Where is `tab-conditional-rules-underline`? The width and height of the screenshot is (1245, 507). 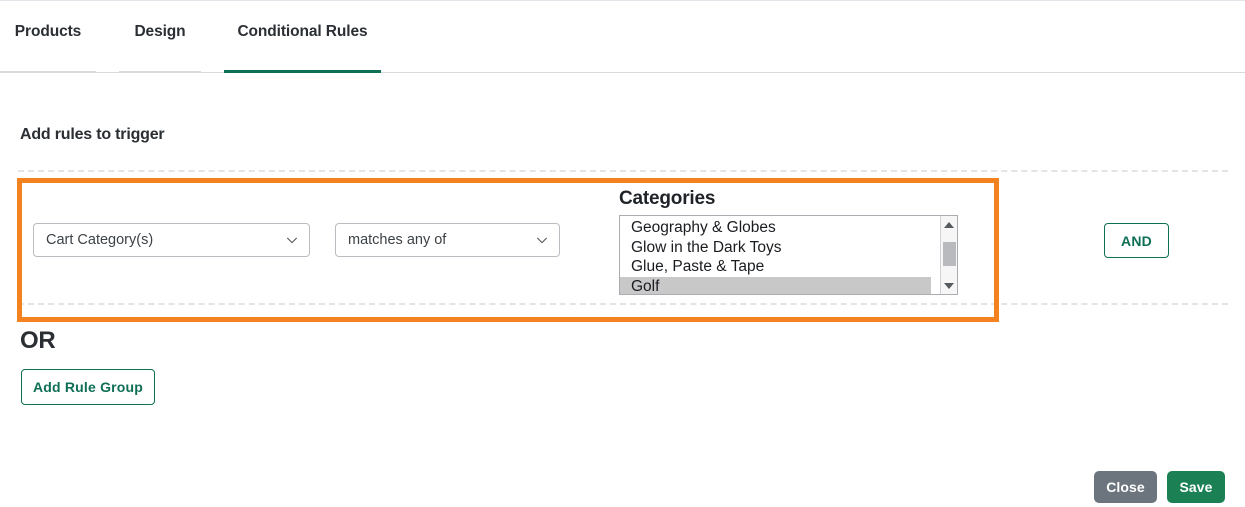
tab-conditional-rules-underline is located at coordinates (302, 71).